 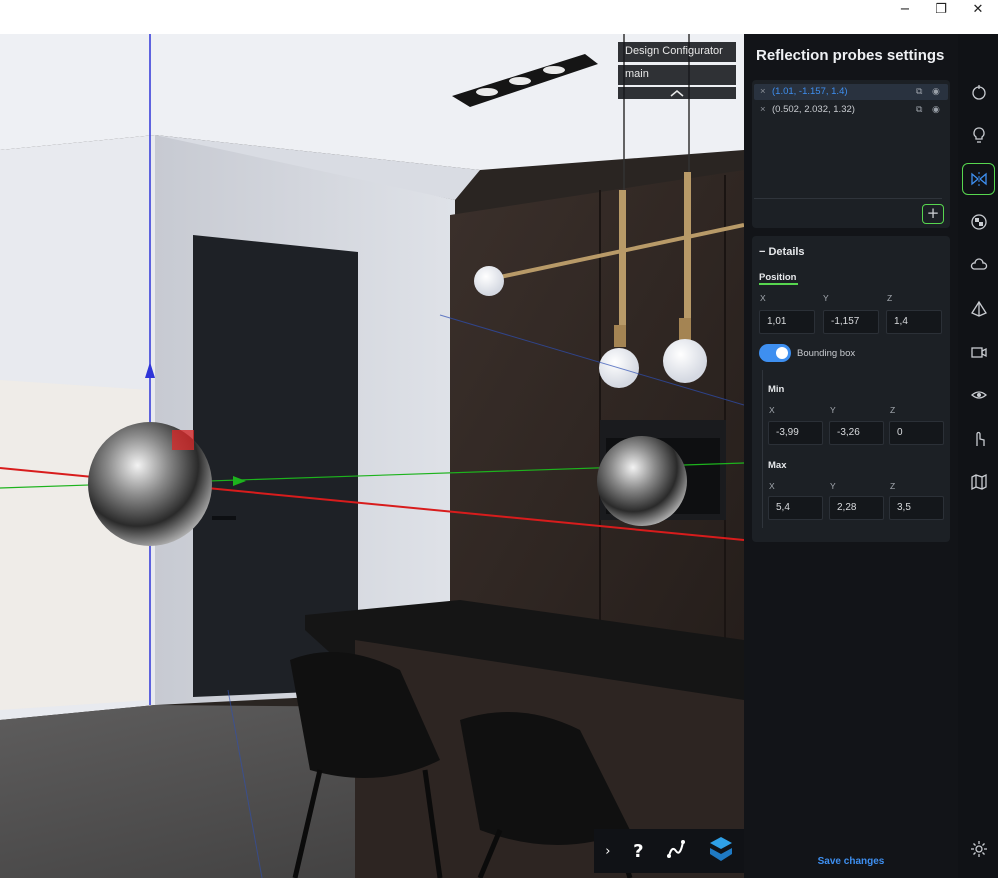 What do you see at coordinates (978, 222) in the screenshot?
I see `material-ball-icon` at bounding box center [978, 222].